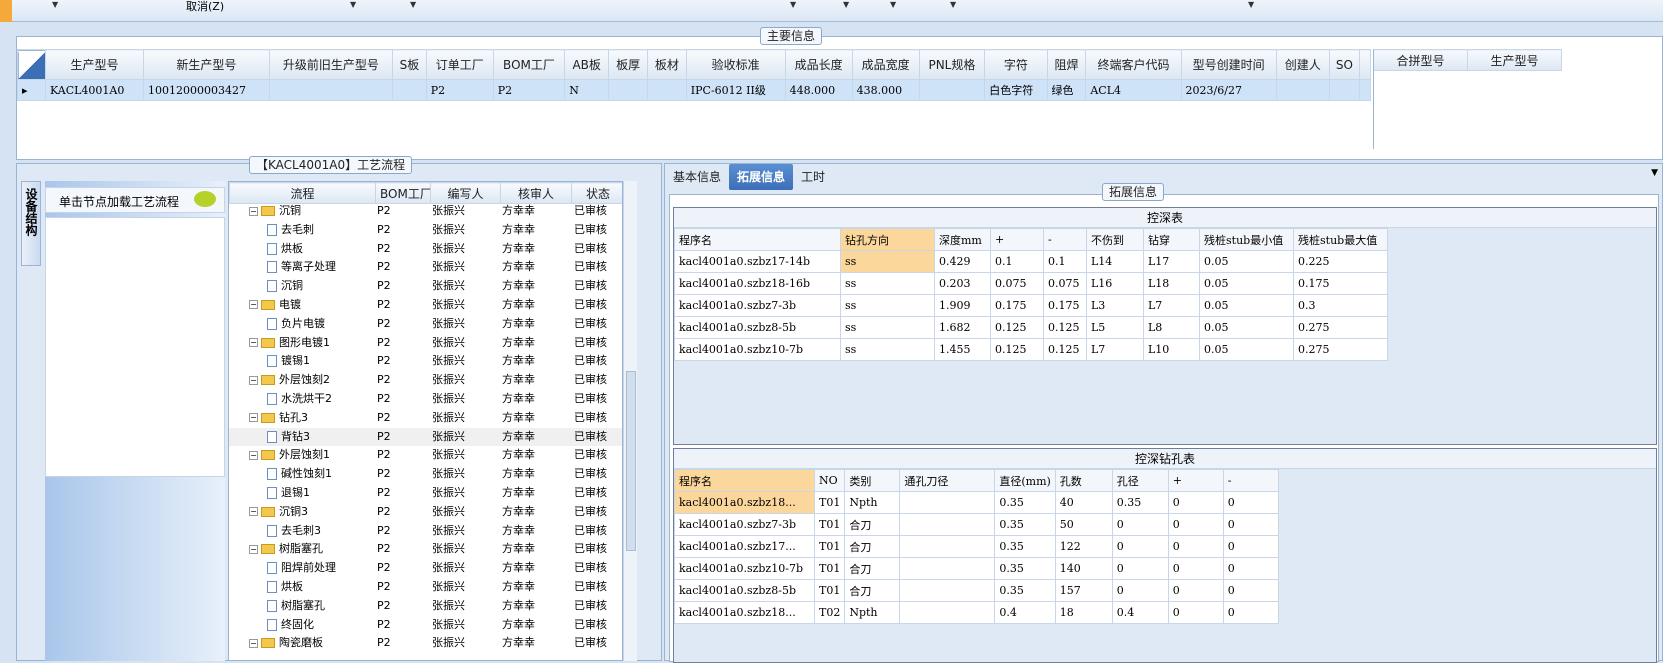 The image size is (1663, 663). Describe the element at coordinates (587, 90) in the screenshot. I see `table-cell: N` at that location.